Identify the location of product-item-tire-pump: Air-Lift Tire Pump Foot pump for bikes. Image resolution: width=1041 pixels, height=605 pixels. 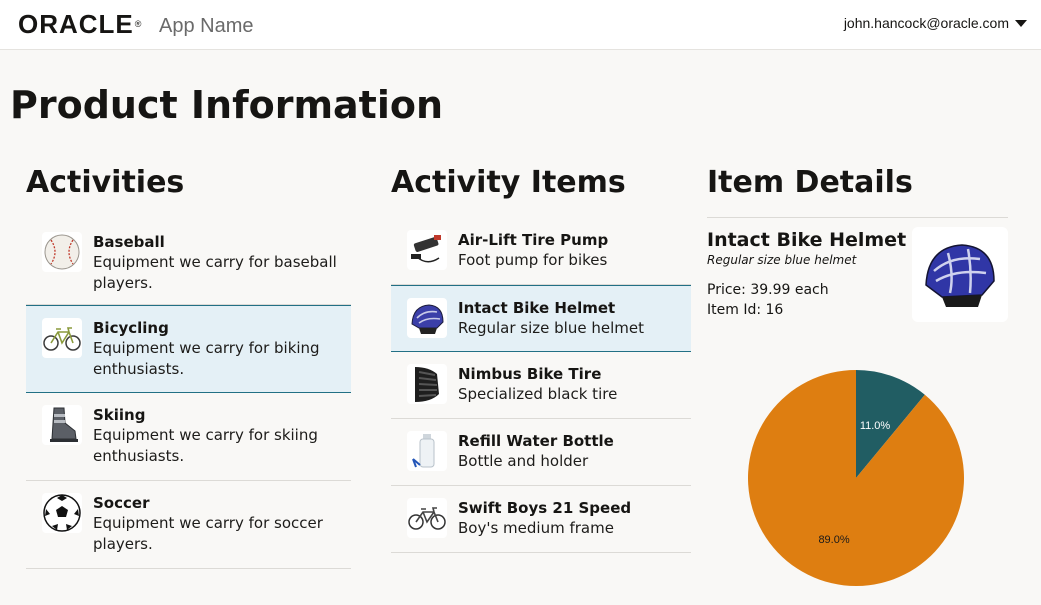
(541, 251).